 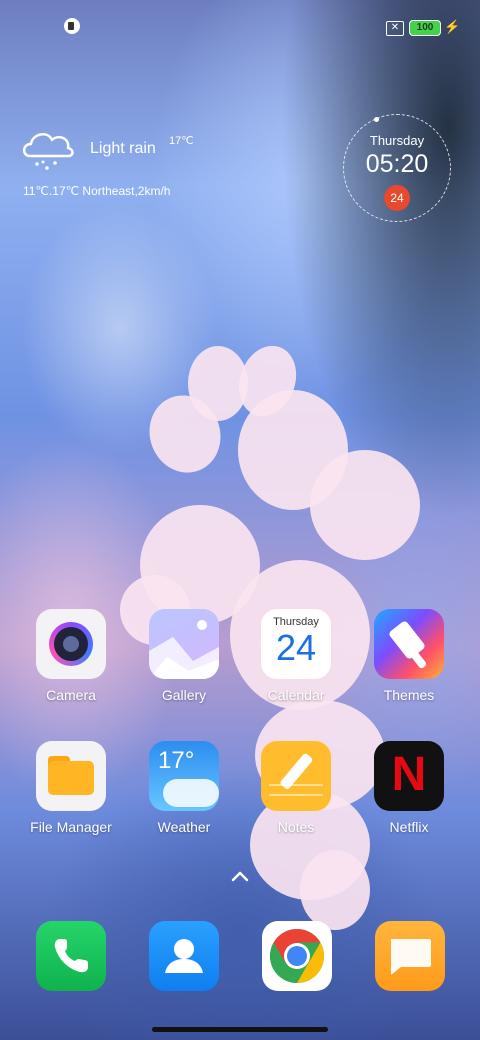 I want to click on clock-widget: Thursday 05:20 24, so click(x=397, y=168).